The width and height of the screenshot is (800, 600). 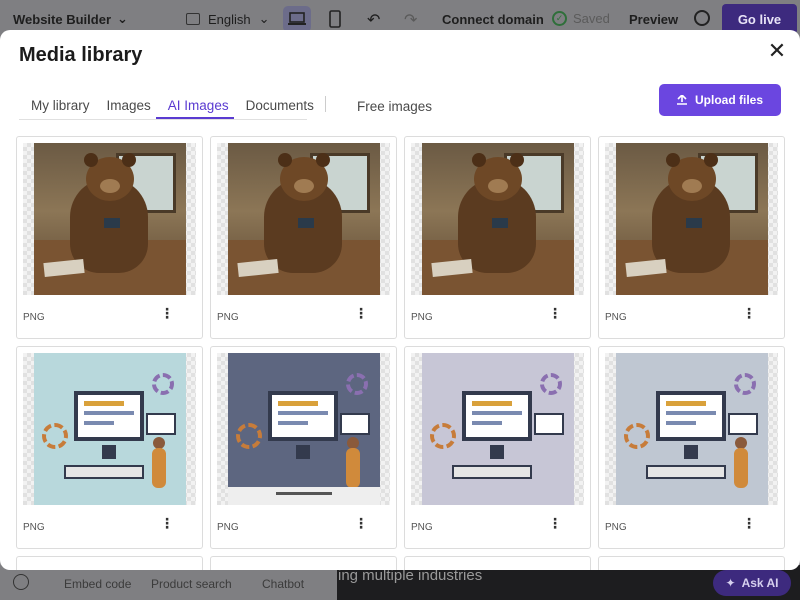 What do you see at coordinates (653, 19) in the screenshot?
I see `preview-button: Preview` at bounding box center [653, 19].